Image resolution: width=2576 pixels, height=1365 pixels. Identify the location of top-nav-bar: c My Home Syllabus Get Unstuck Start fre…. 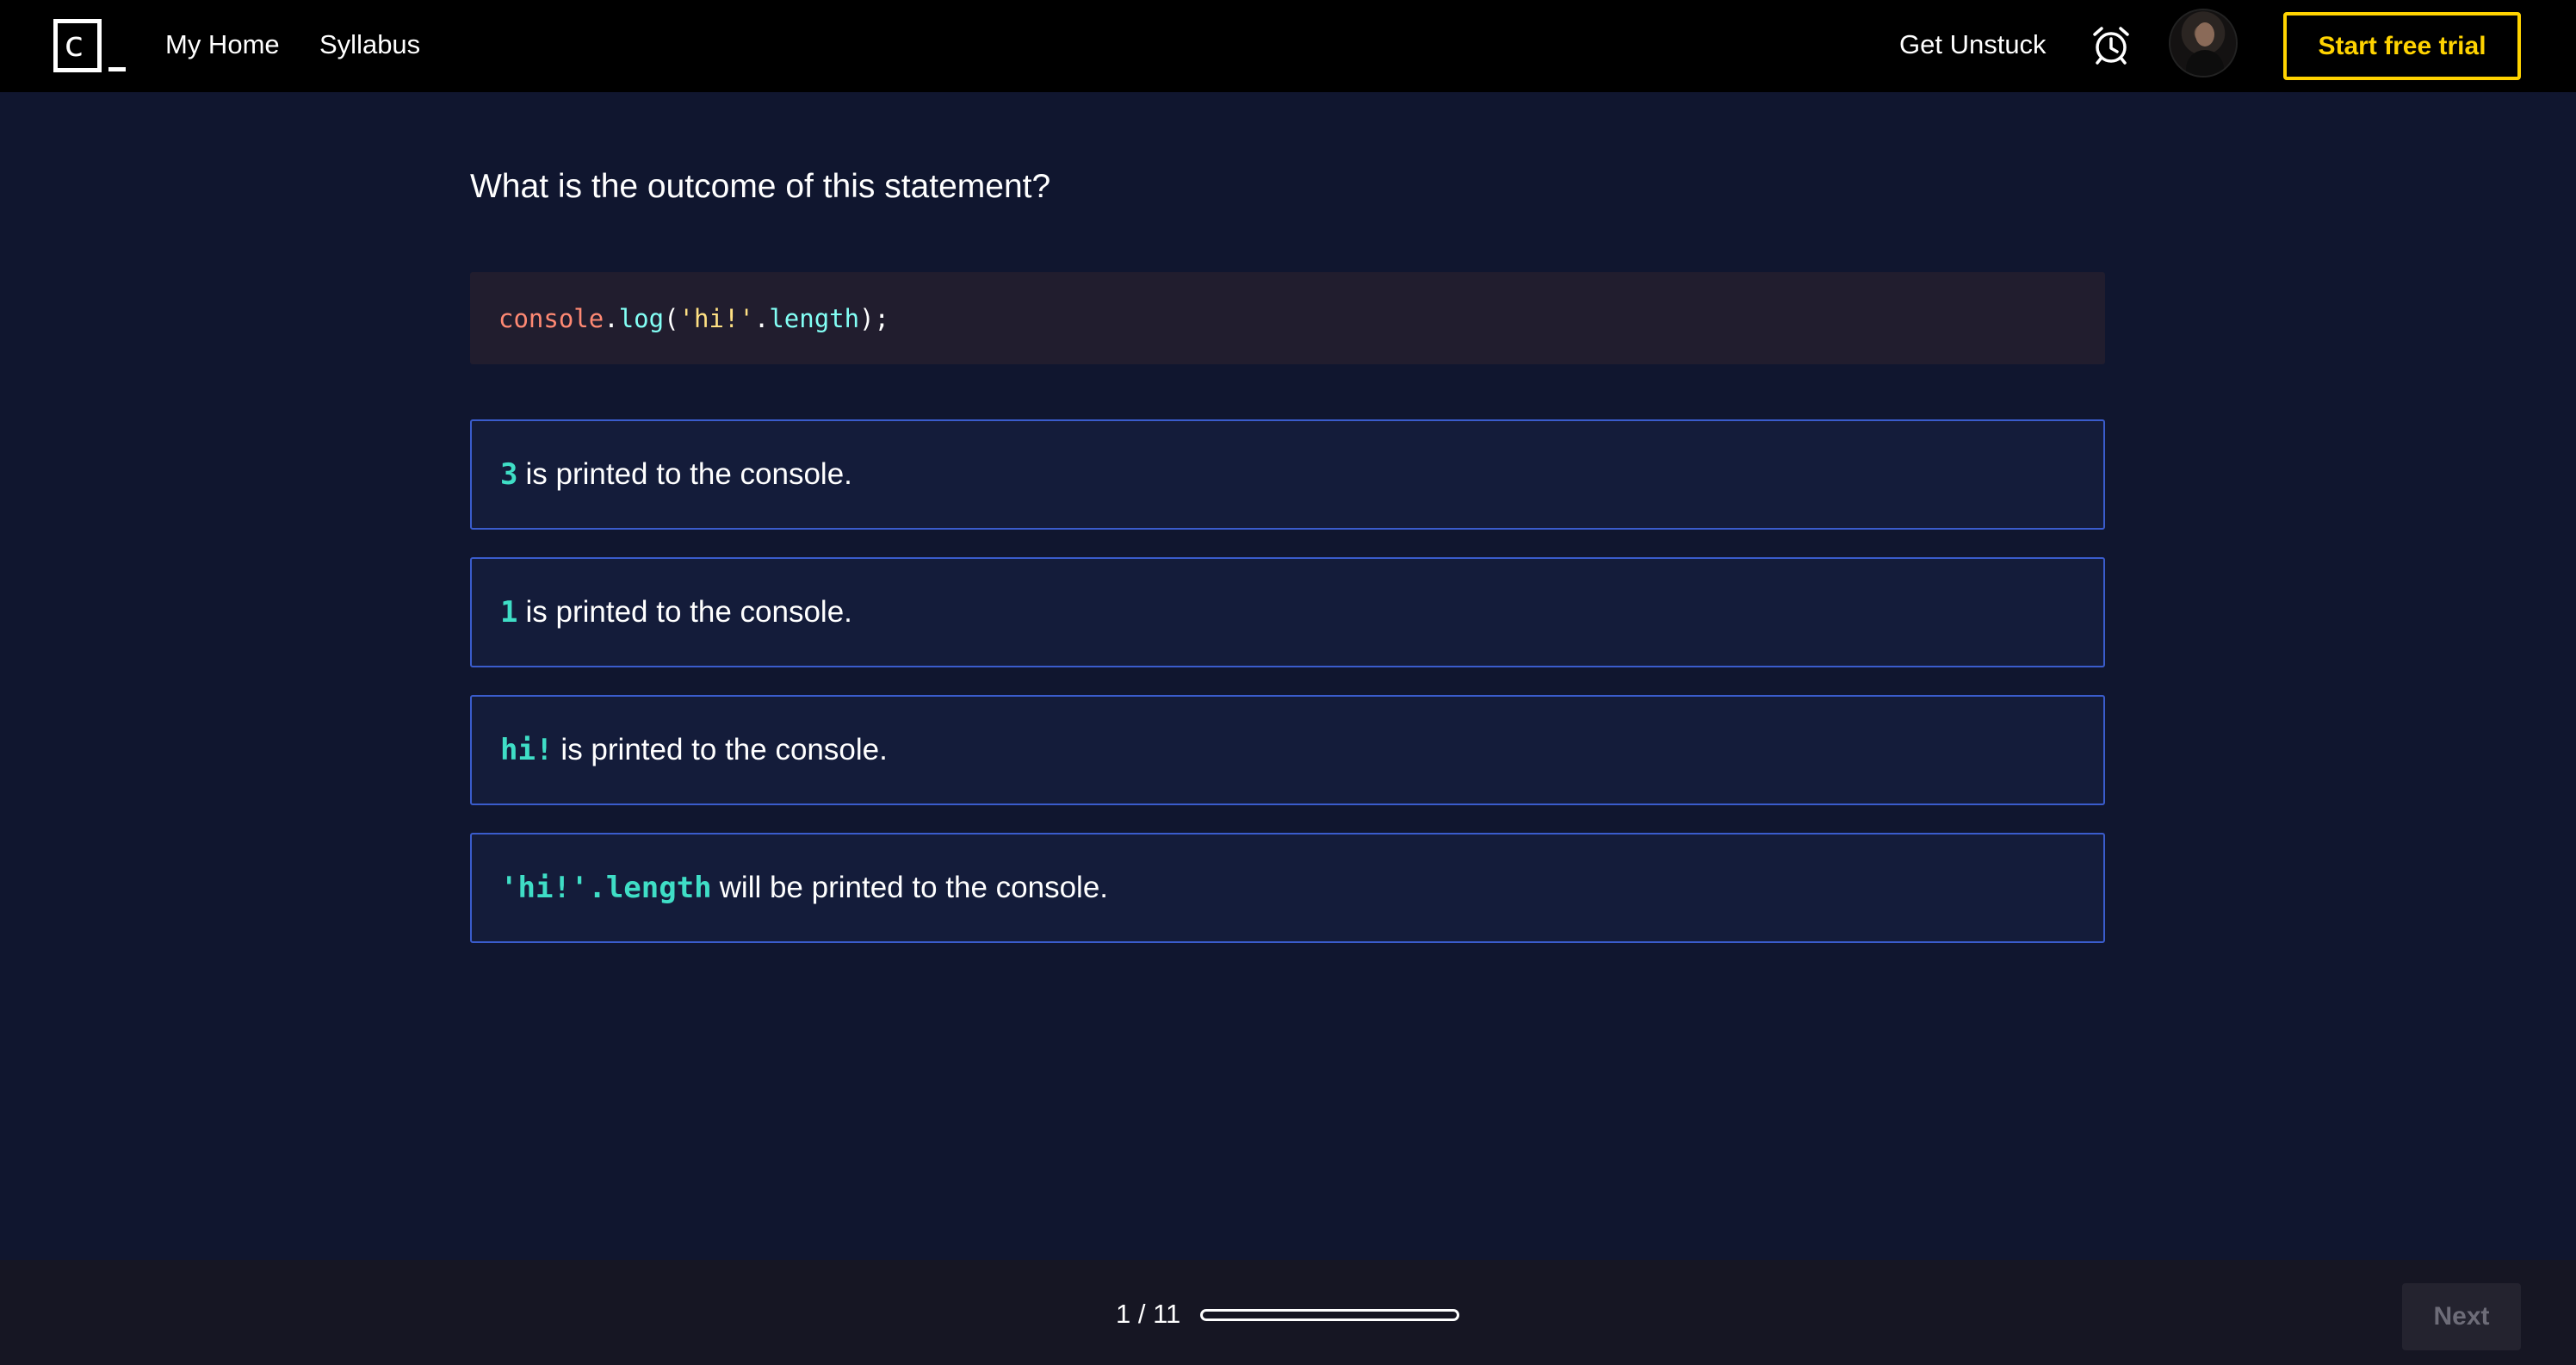
(1288, 46).